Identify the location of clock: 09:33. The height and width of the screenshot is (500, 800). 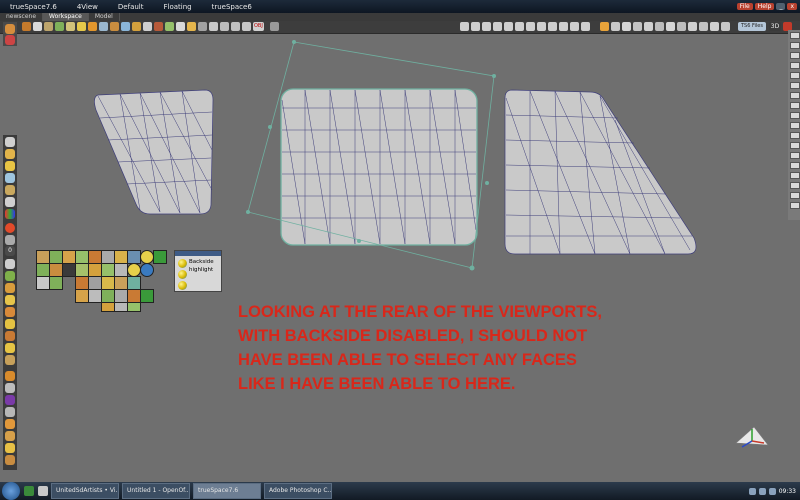
(787, 491).